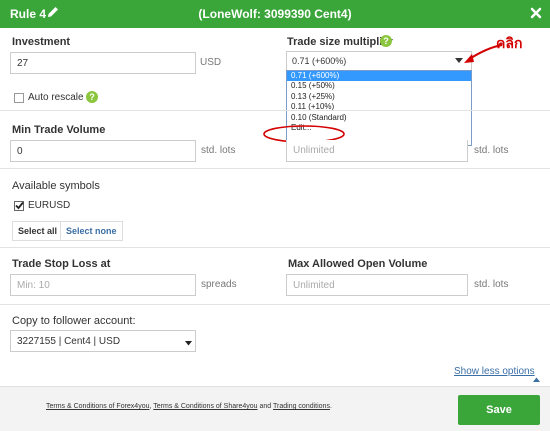 Image resolution: width=550 pixels, height=431 pixels. What do you see at coordinates (377, 285) in the screenshot?
I see `max-open-input: Unlimited` at bounding box center [377, 285].